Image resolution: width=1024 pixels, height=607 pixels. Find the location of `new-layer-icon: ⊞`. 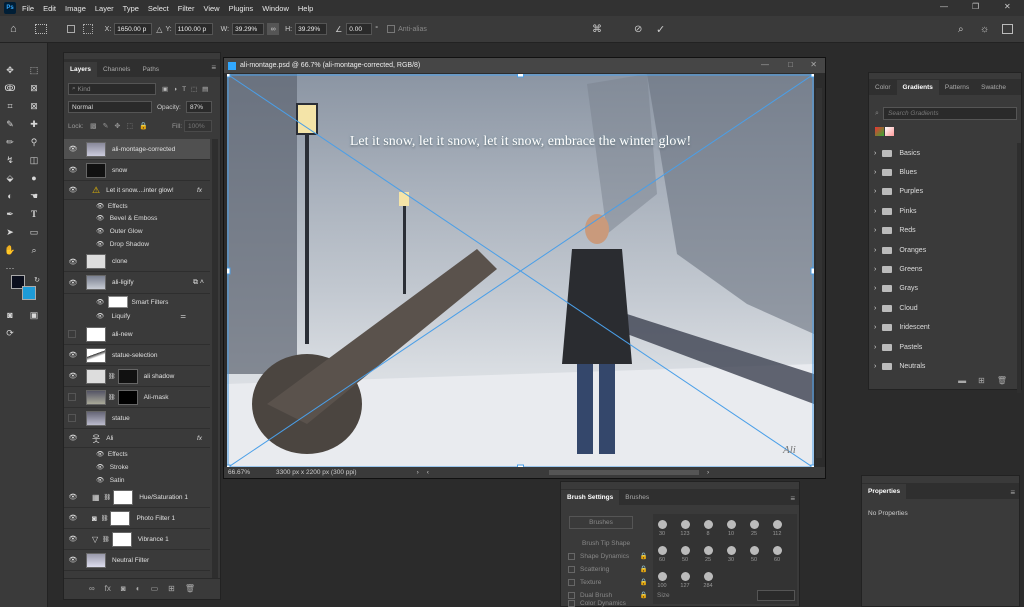

new-layer-icon: ⊞ is located at coordinates (171, 588).